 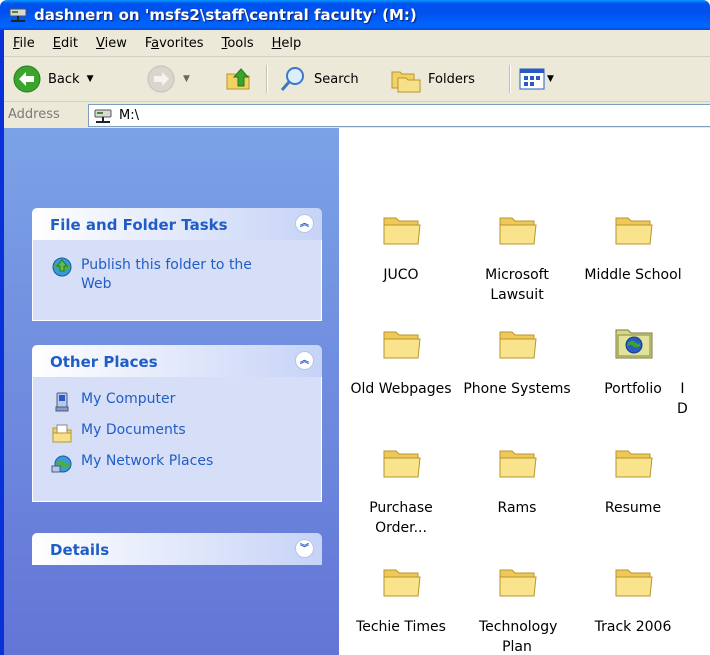 What do you see at coordinates (24, 43) in the screenshot?
I see `menu-file: File` at bounding box center [24, 43].